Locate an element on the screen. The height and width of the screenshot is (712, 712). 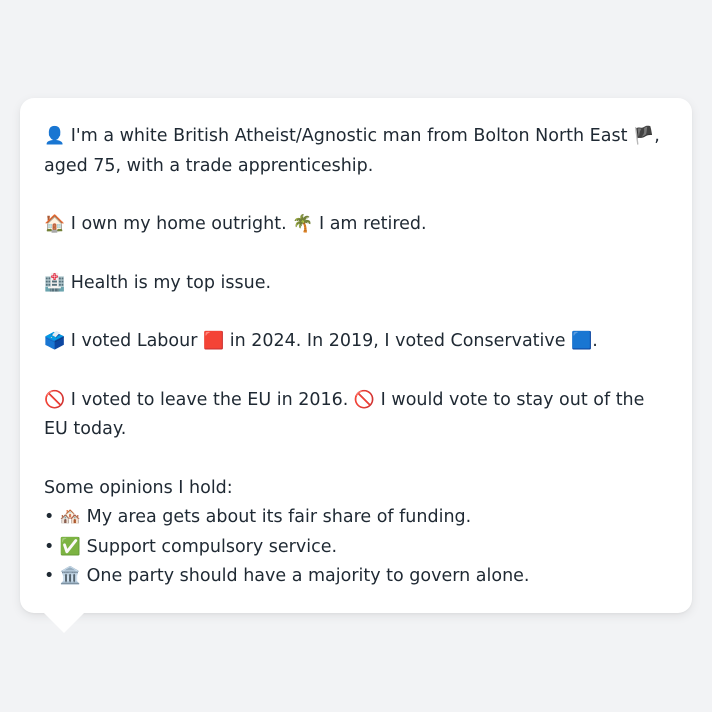
home-text: I own my home outright. is located at coordinates (178, 224).